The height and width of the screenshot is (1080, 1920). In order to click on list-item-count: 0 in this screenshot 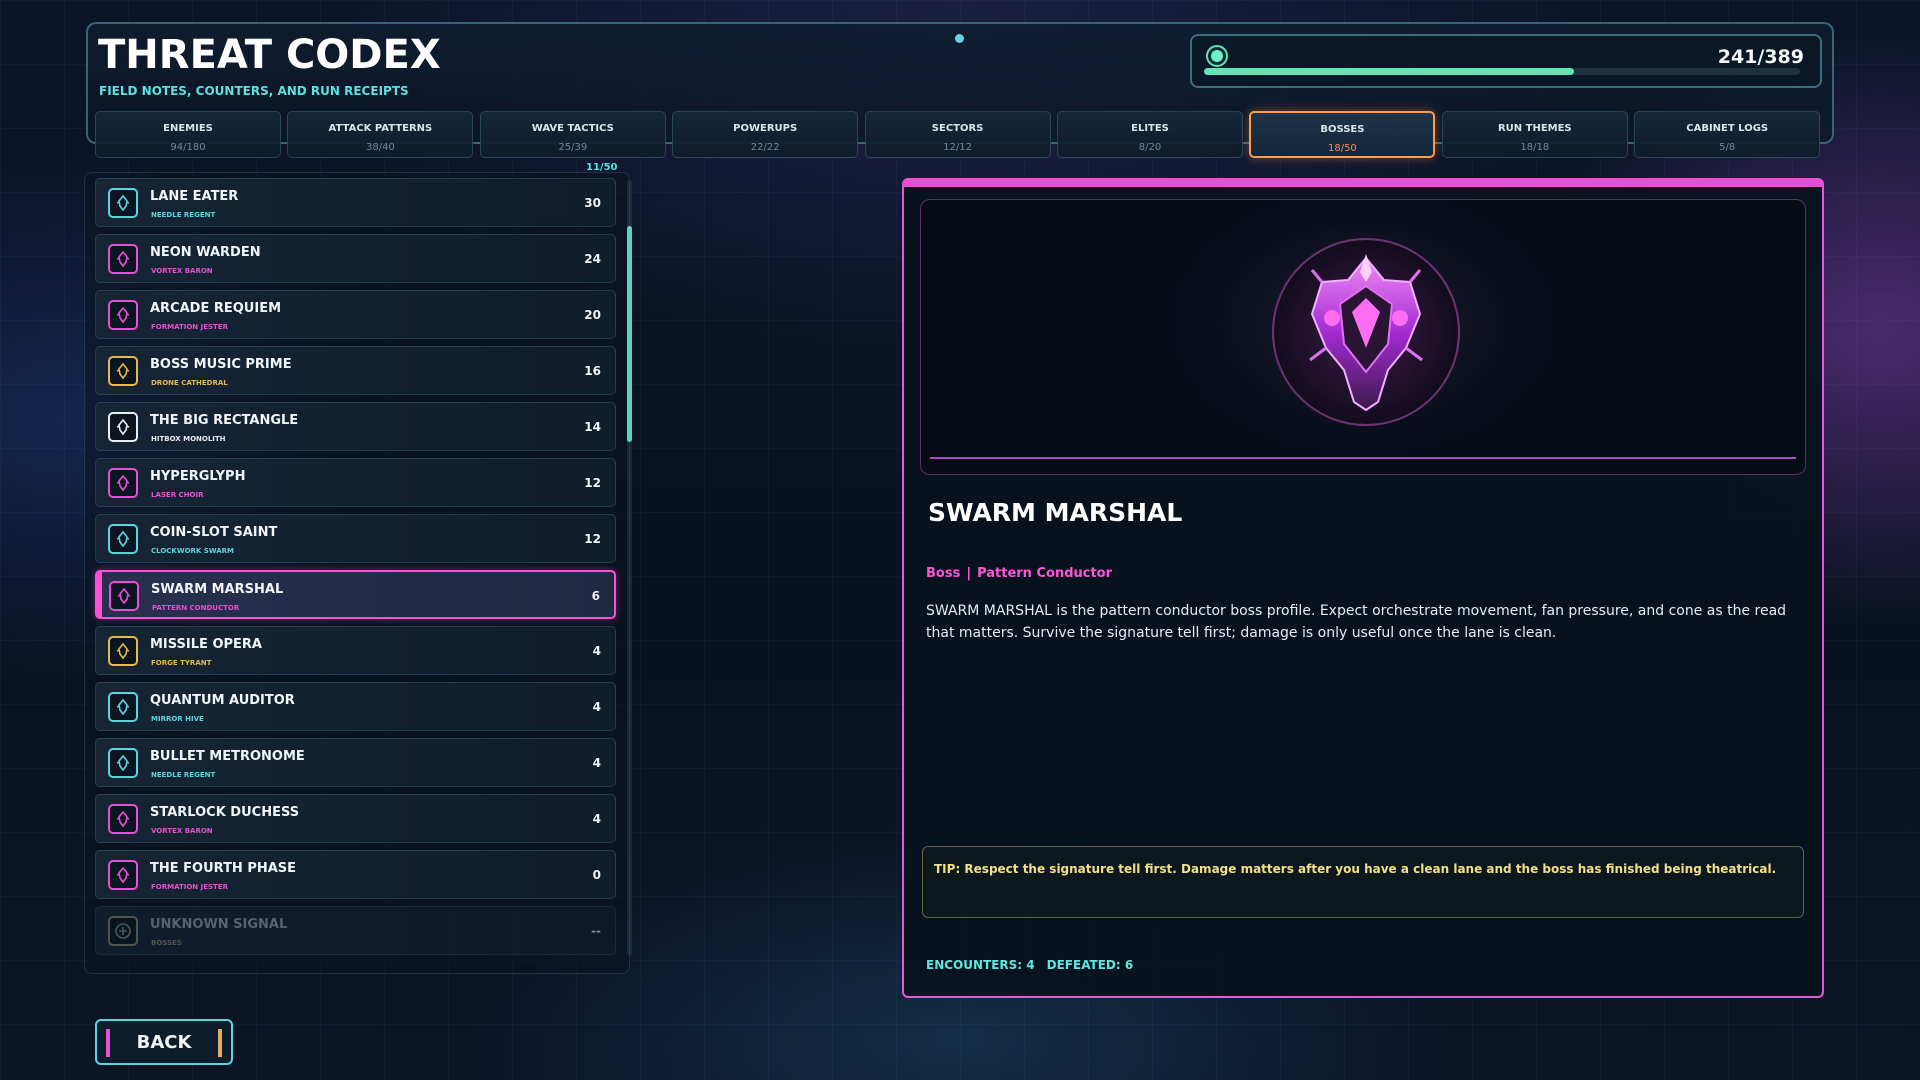, I will do `click(596, 875)`.